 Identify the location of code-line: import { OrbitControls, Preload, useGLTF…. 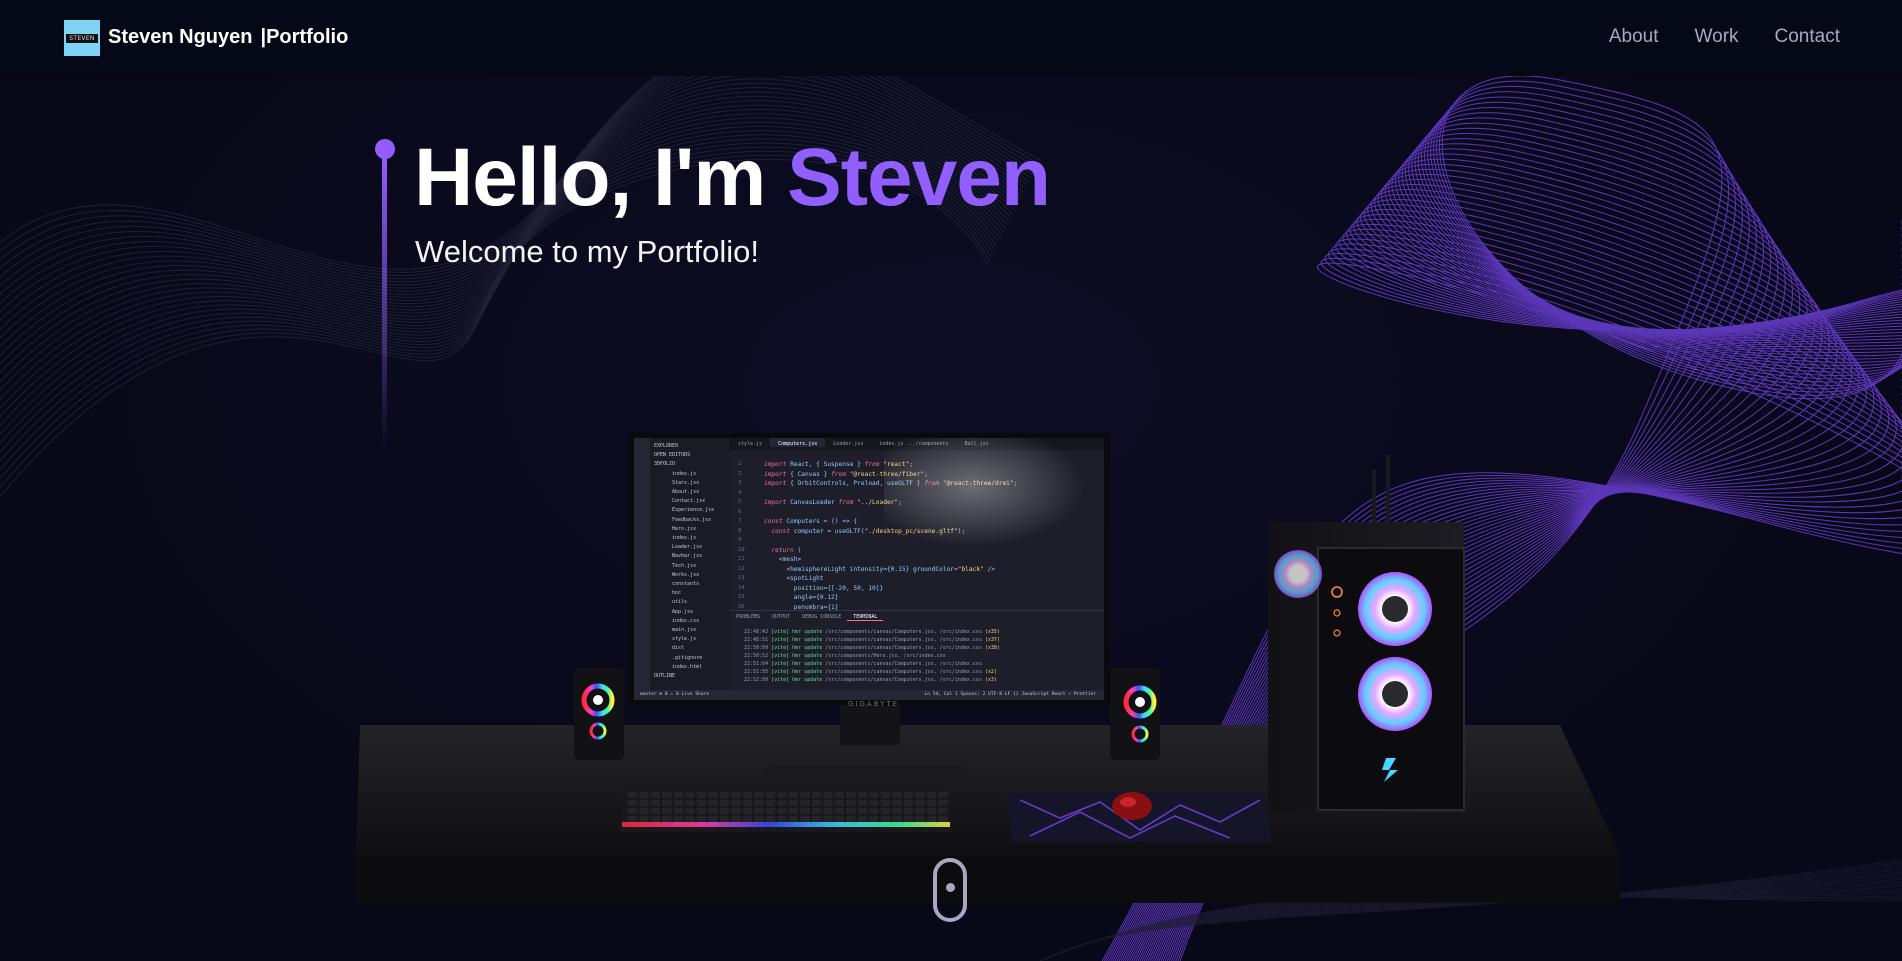
(891, 483).